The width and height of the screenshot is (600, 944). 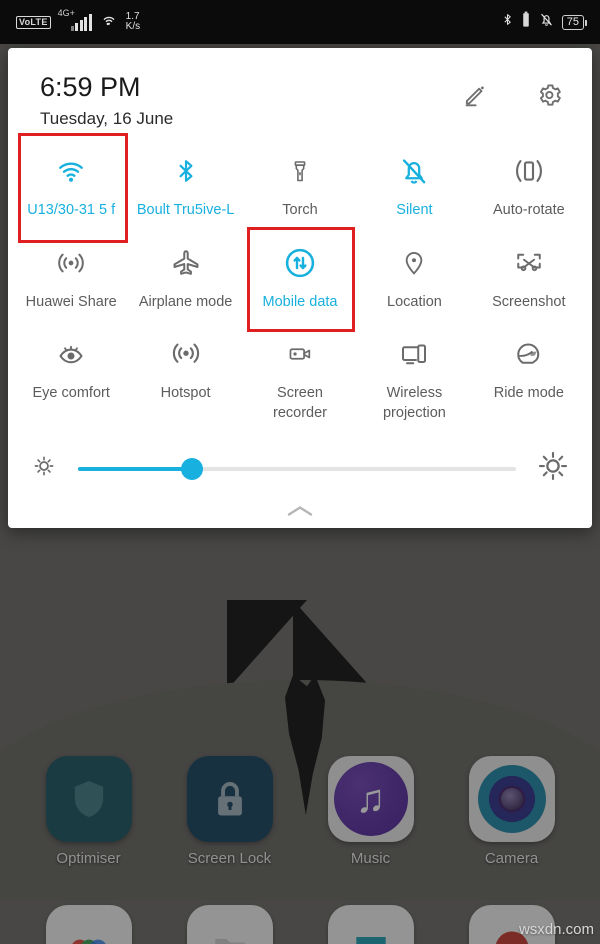 What do you see at coordinates (300, 301) in the screenshot?
I see `tile-label: Mobile data` at bounding box center [300, 301].